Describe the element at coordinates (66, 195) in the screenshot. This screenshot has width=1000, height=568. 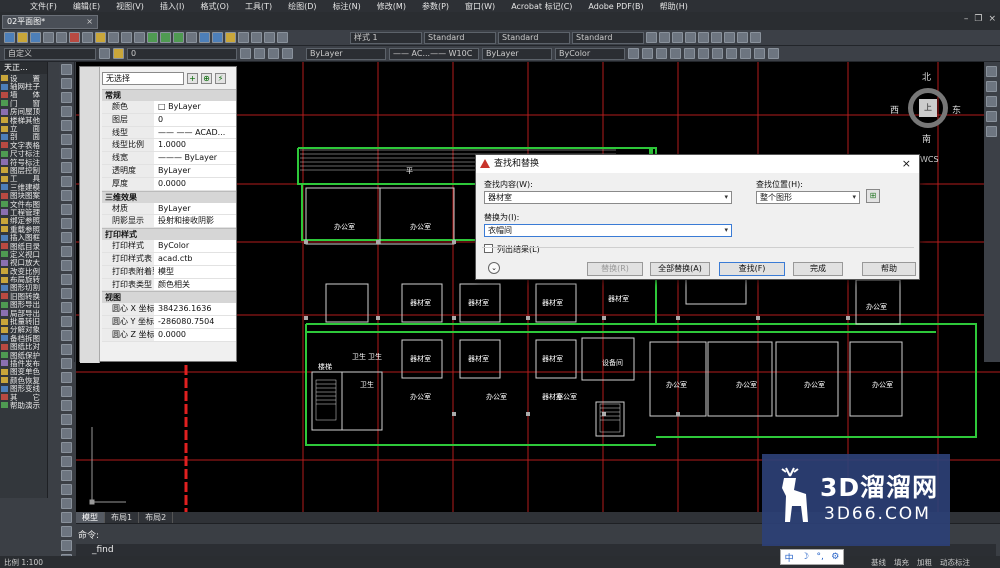
I see `ellipse-icon` at that location.